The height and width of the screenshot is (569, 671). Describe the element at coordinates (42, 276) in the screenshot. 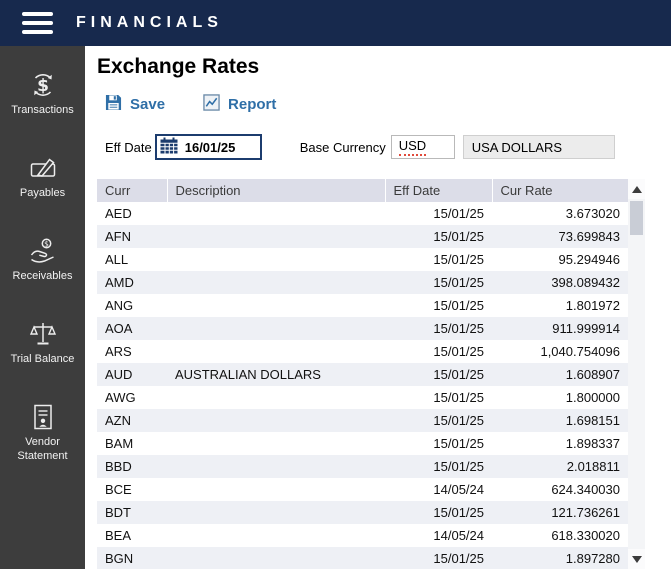

I see `sidebar-item-label: Receivables` at that location.